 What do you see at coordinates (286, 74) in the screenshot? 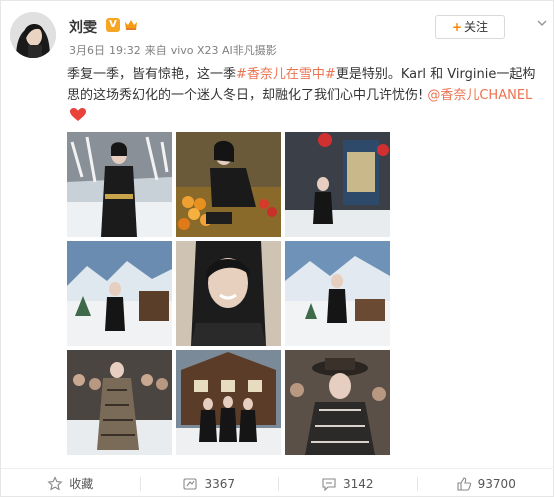
I see `topic-link: #香奈儿在雪中#` at bounding box center [286, 74].